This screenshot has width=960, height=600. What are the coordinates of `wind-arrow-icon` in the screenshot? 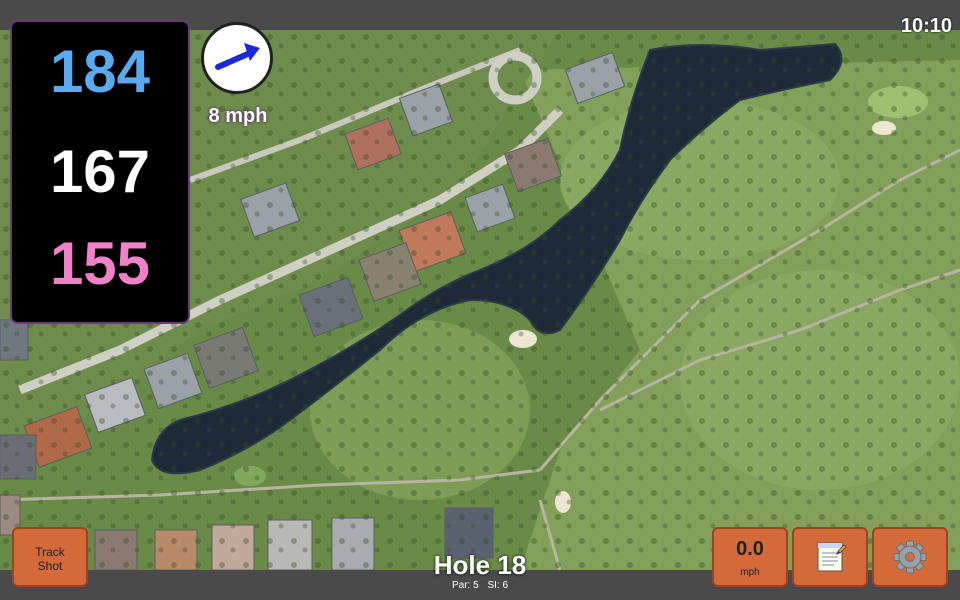 It's located at (237, 56).